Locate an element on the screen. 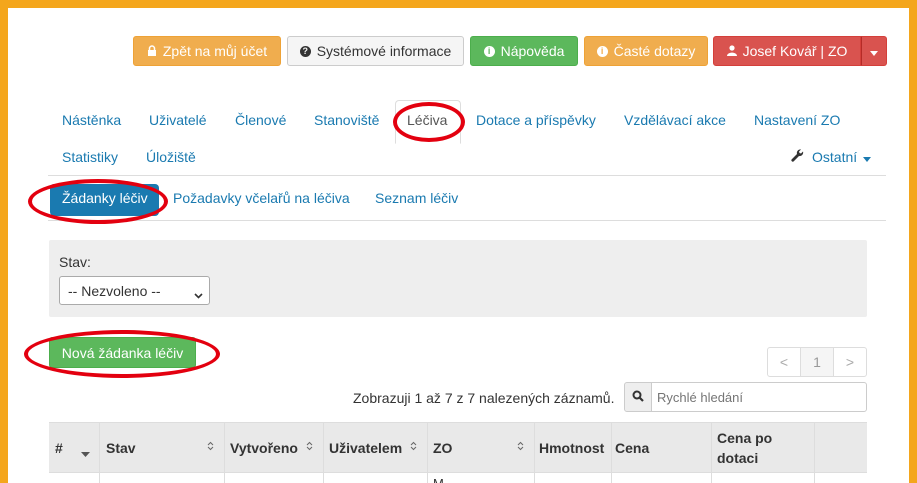  system-info-label: Systémové informace is located at coordinates (384, 51).